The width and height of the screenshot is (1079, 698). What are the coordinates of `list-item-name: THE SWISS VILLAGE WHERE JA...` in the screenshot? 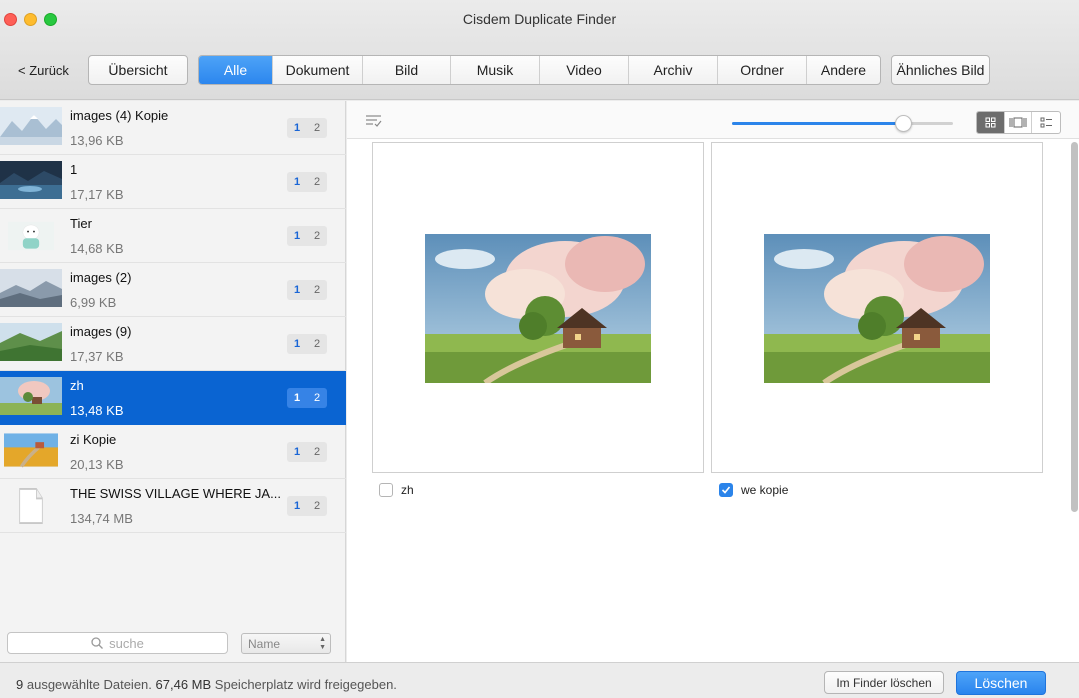 It's located at (175, 493).